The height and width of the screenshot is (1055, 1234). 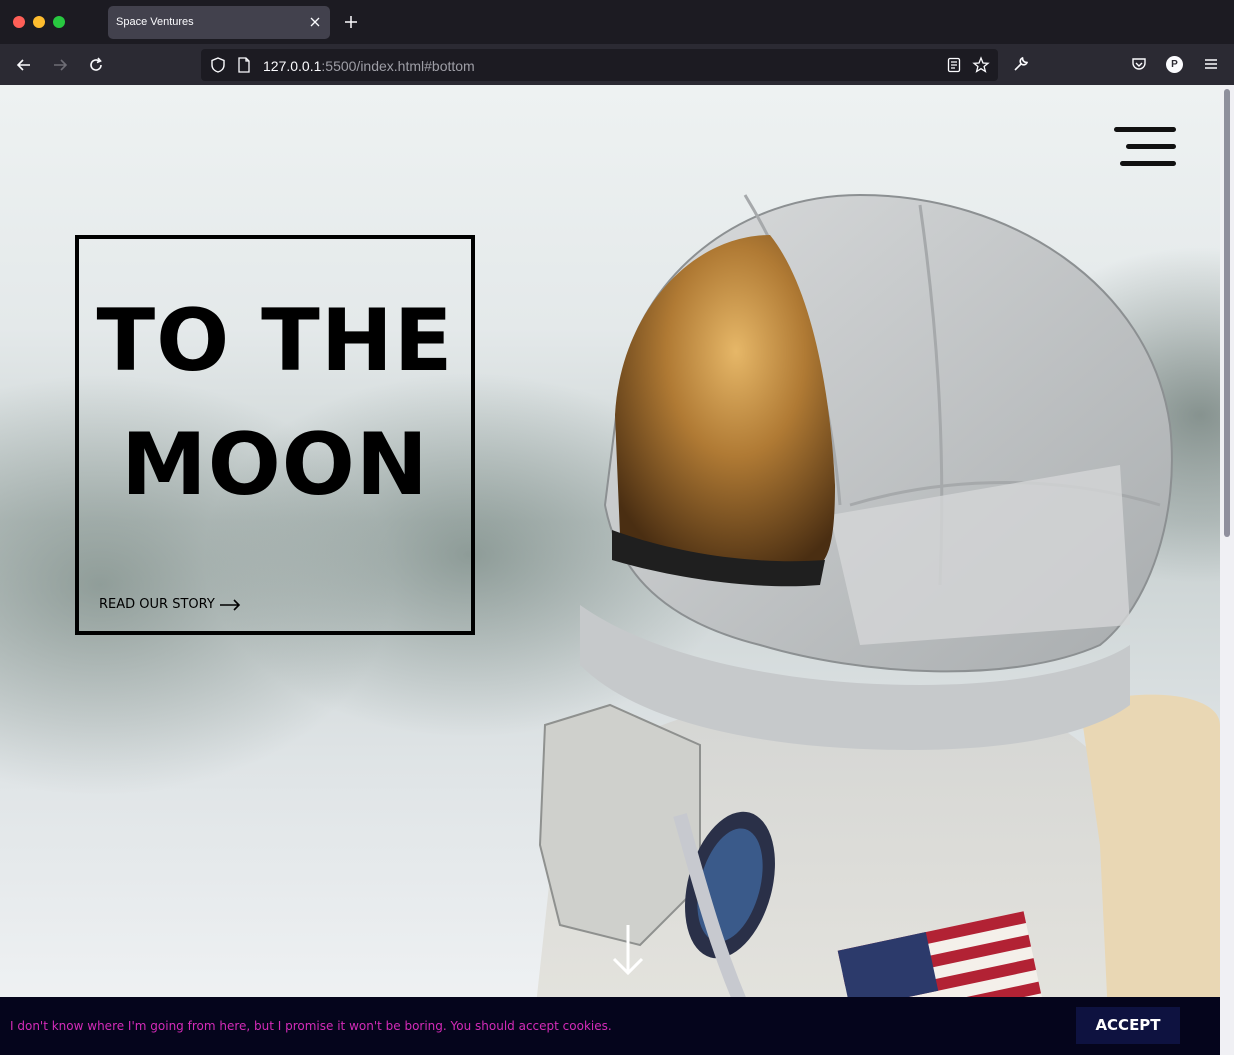 What do you see at coordinates (351, 22) in the screenshot?
I see `new-tab-icon` at bounding box center [351, 22].